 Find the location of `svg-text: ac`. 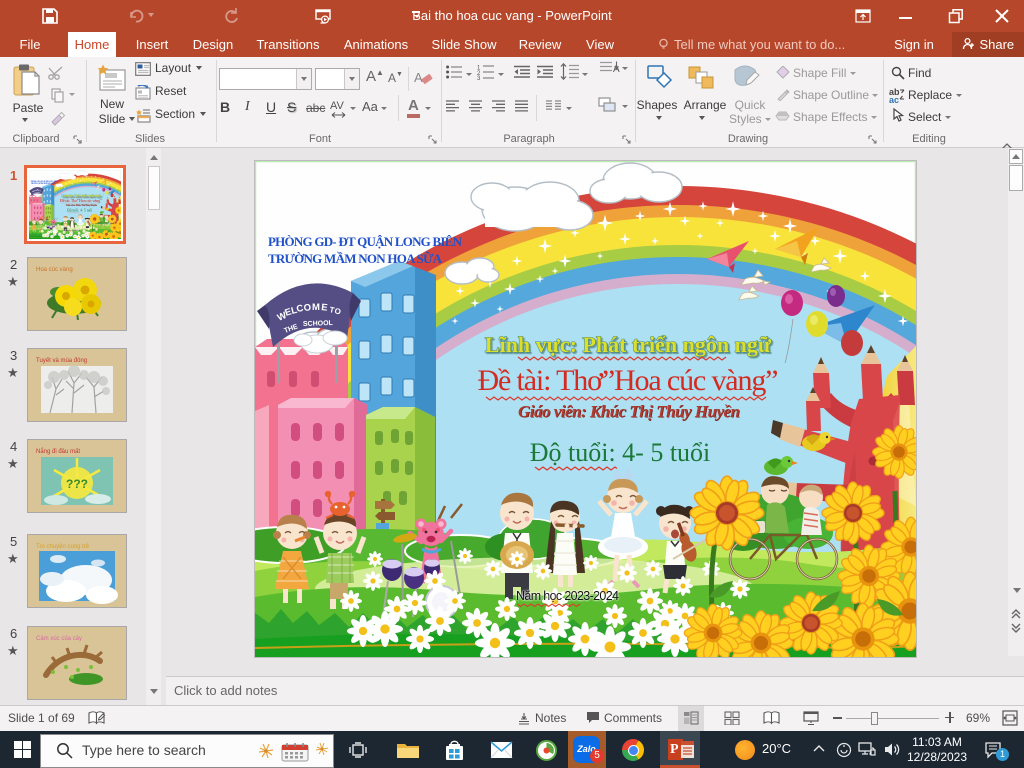

svg-text: ac is located at coordinates (894, 99).